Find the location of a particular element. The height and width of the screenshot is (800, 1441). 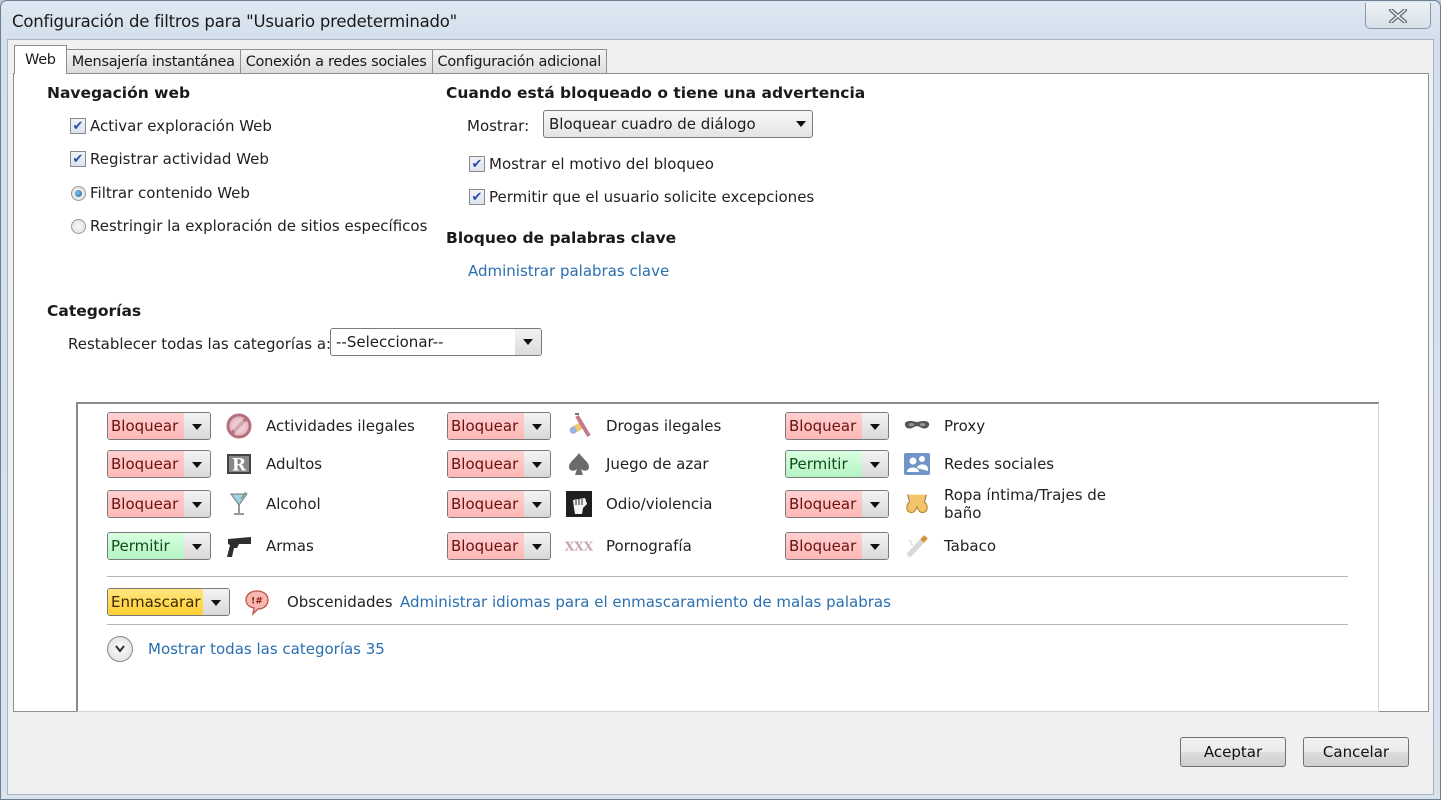

category-label: Redes sociales is located at coordinates (999, 464).